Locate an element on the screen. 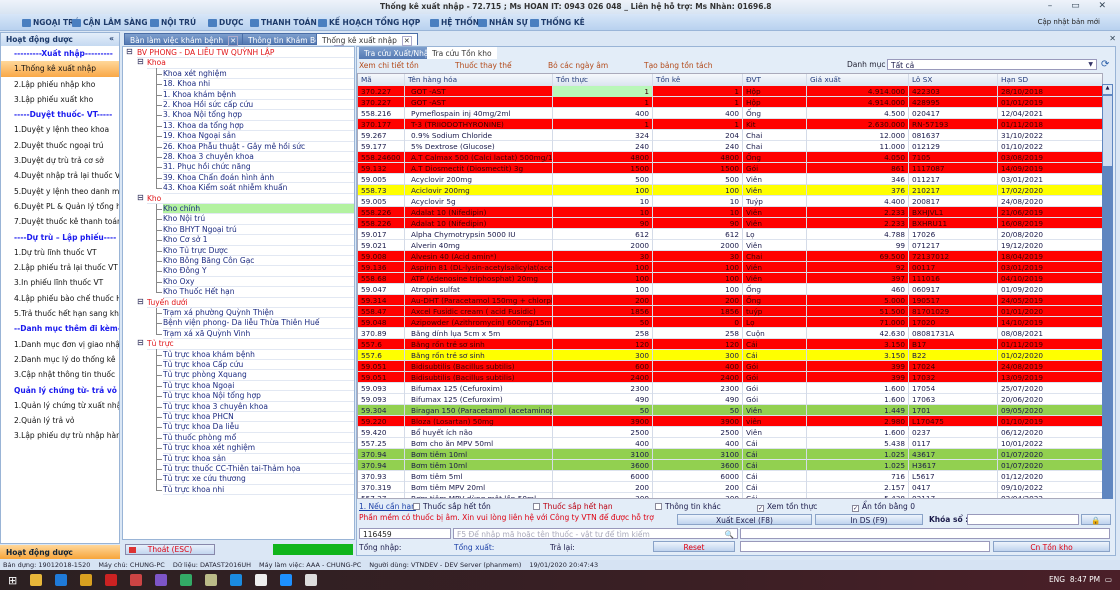  window-controls: – ▭ ✕ is located at coordinates (1081, 6).